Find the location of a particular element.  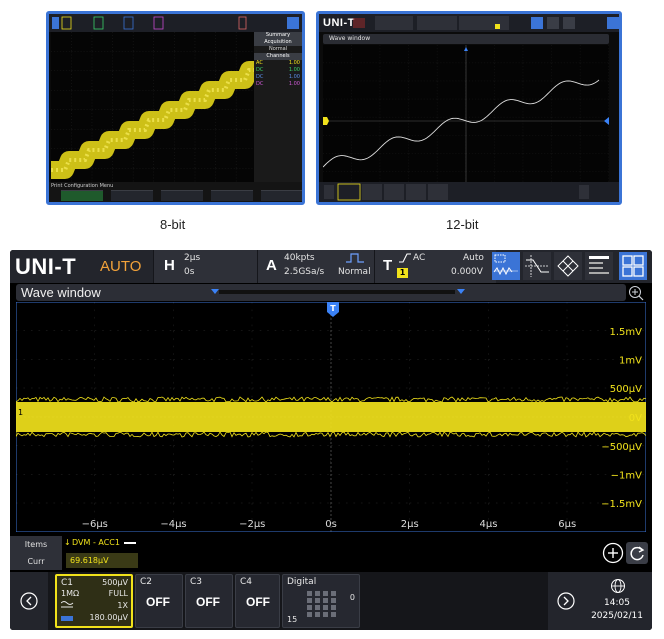

dvm-line-icon is located at coordinates (130, 543).